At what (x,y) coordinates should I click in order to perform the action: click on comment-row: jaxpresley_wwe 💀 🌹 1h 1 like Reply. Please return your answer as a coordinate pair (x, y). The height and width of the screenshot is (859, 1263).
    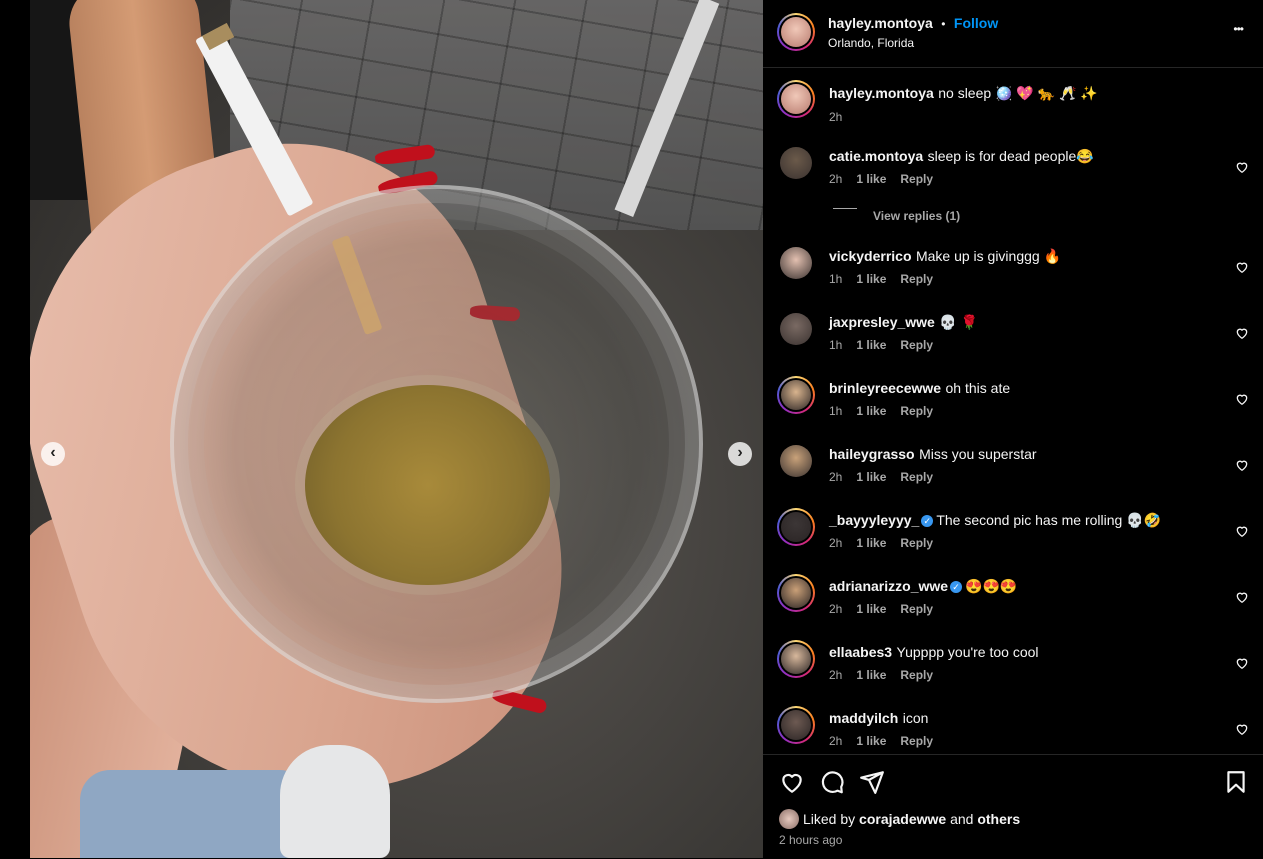
    Looking at the image, I should click on (1013, 340).